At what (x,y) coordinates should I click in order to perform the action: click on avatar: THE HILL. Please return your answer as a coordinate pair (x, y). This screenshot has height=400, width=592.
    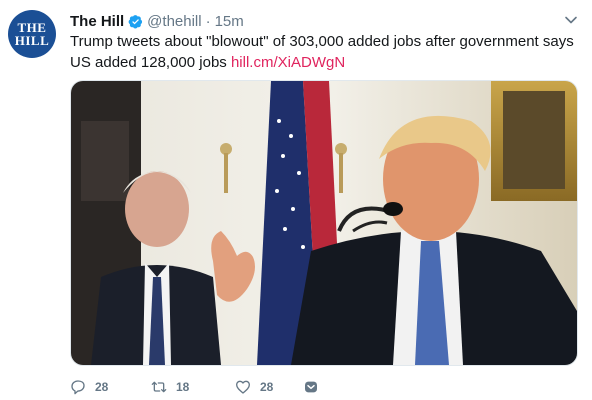
    Looking at the image, I should click on (32, 34).